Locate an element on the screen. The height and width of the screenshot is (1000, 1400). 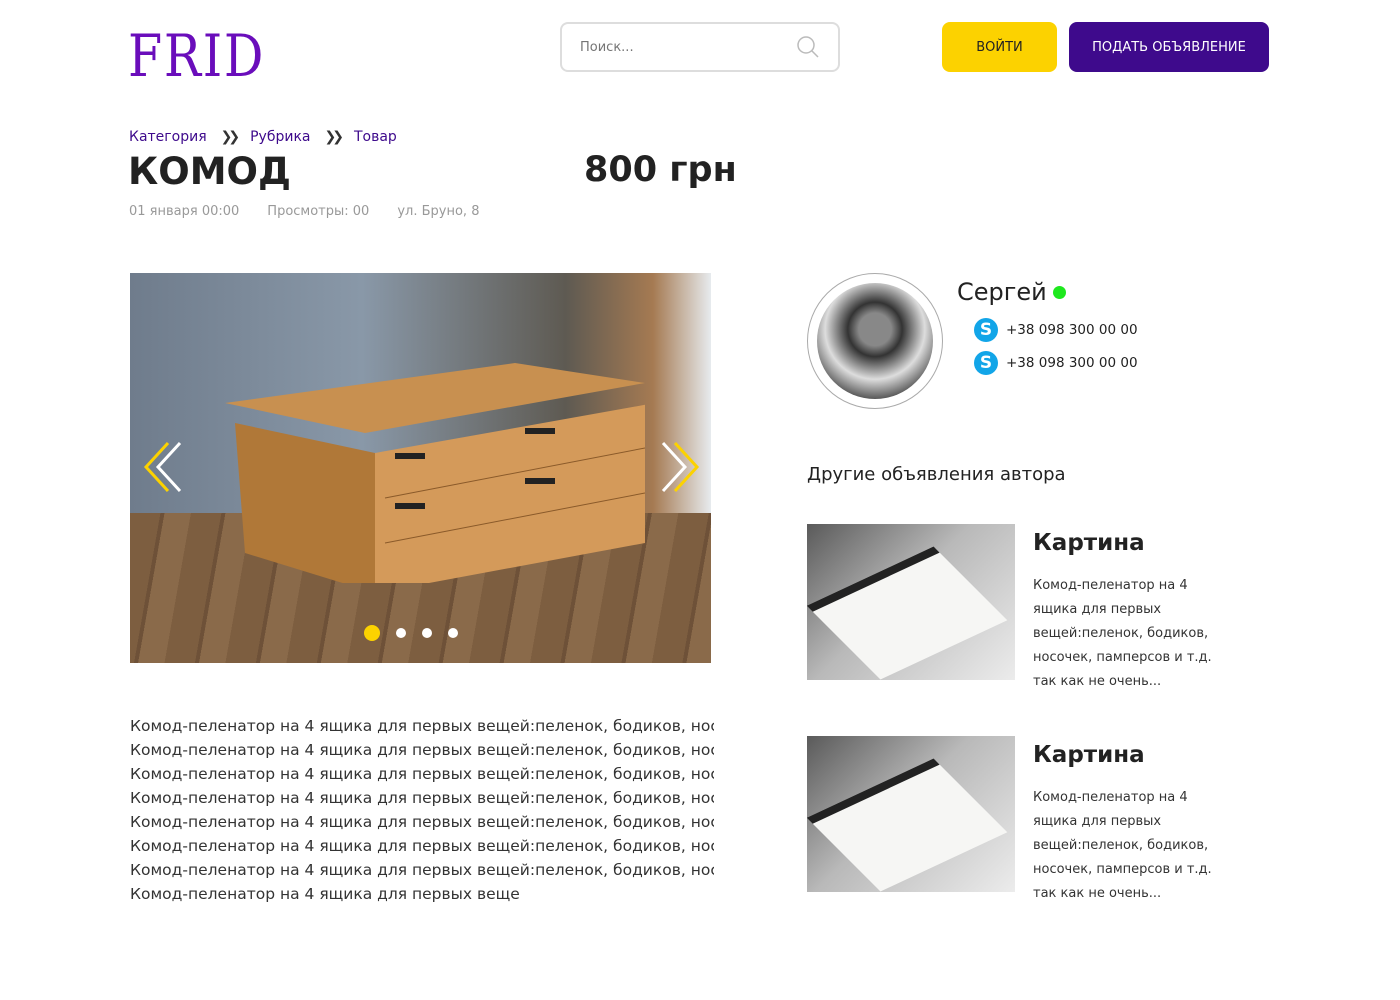
search-box is located at coordinates (700, 47).